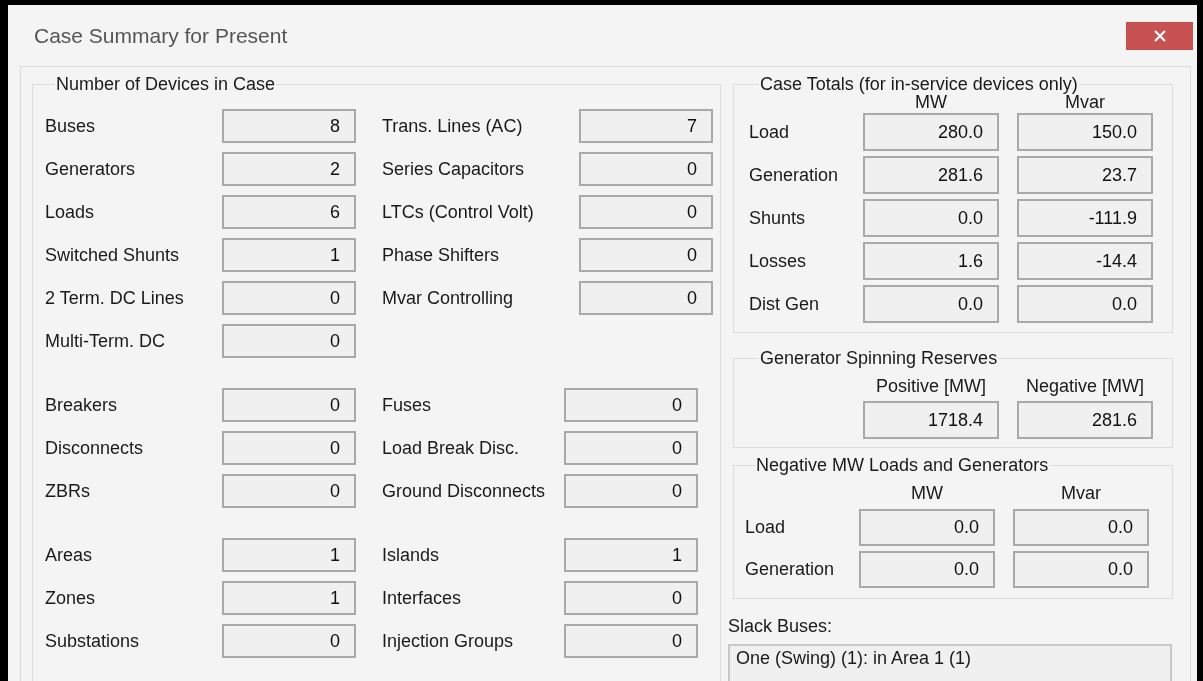 The image size is (1203, 681). I want to click on field-label: Areas, so click(69, 555).